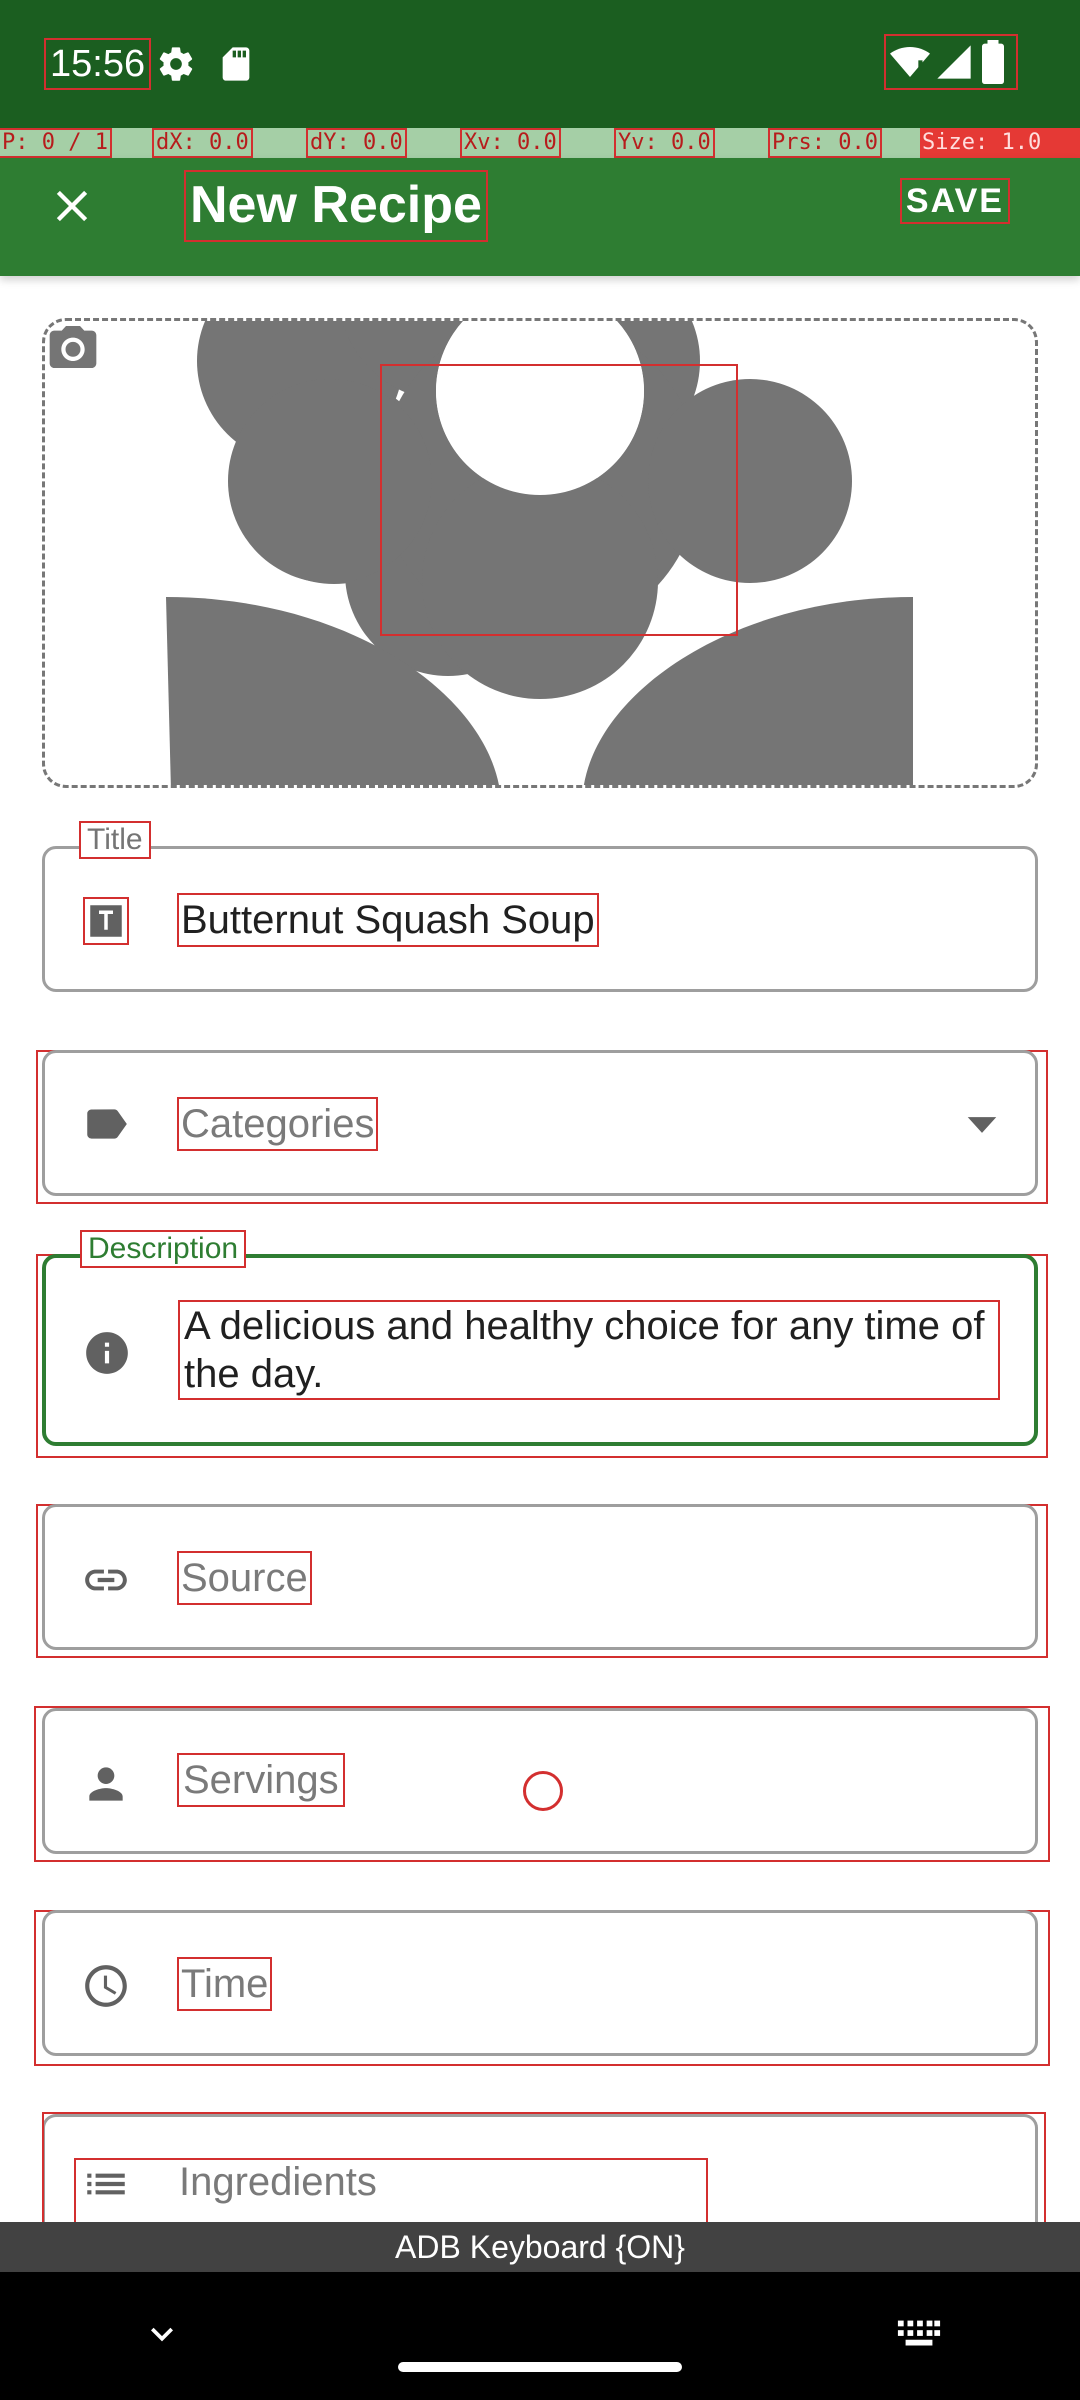  I want to click on status-right-icons, so click(951, 62).